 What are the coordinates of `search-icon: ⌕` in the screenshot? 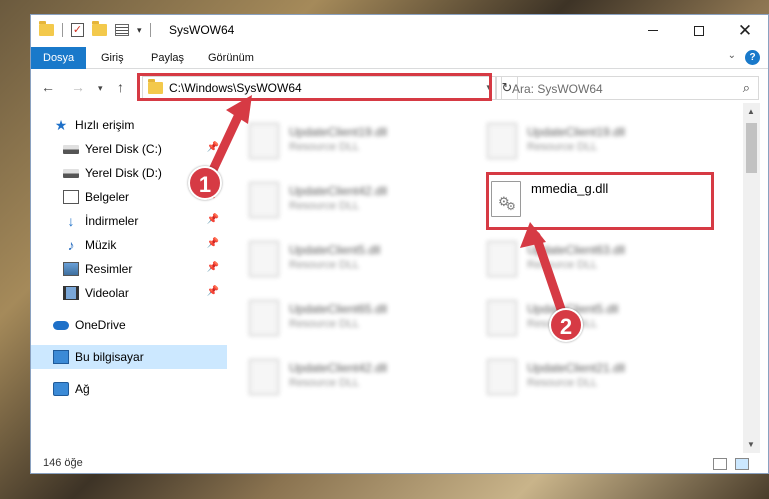 It's located at (746, 88).